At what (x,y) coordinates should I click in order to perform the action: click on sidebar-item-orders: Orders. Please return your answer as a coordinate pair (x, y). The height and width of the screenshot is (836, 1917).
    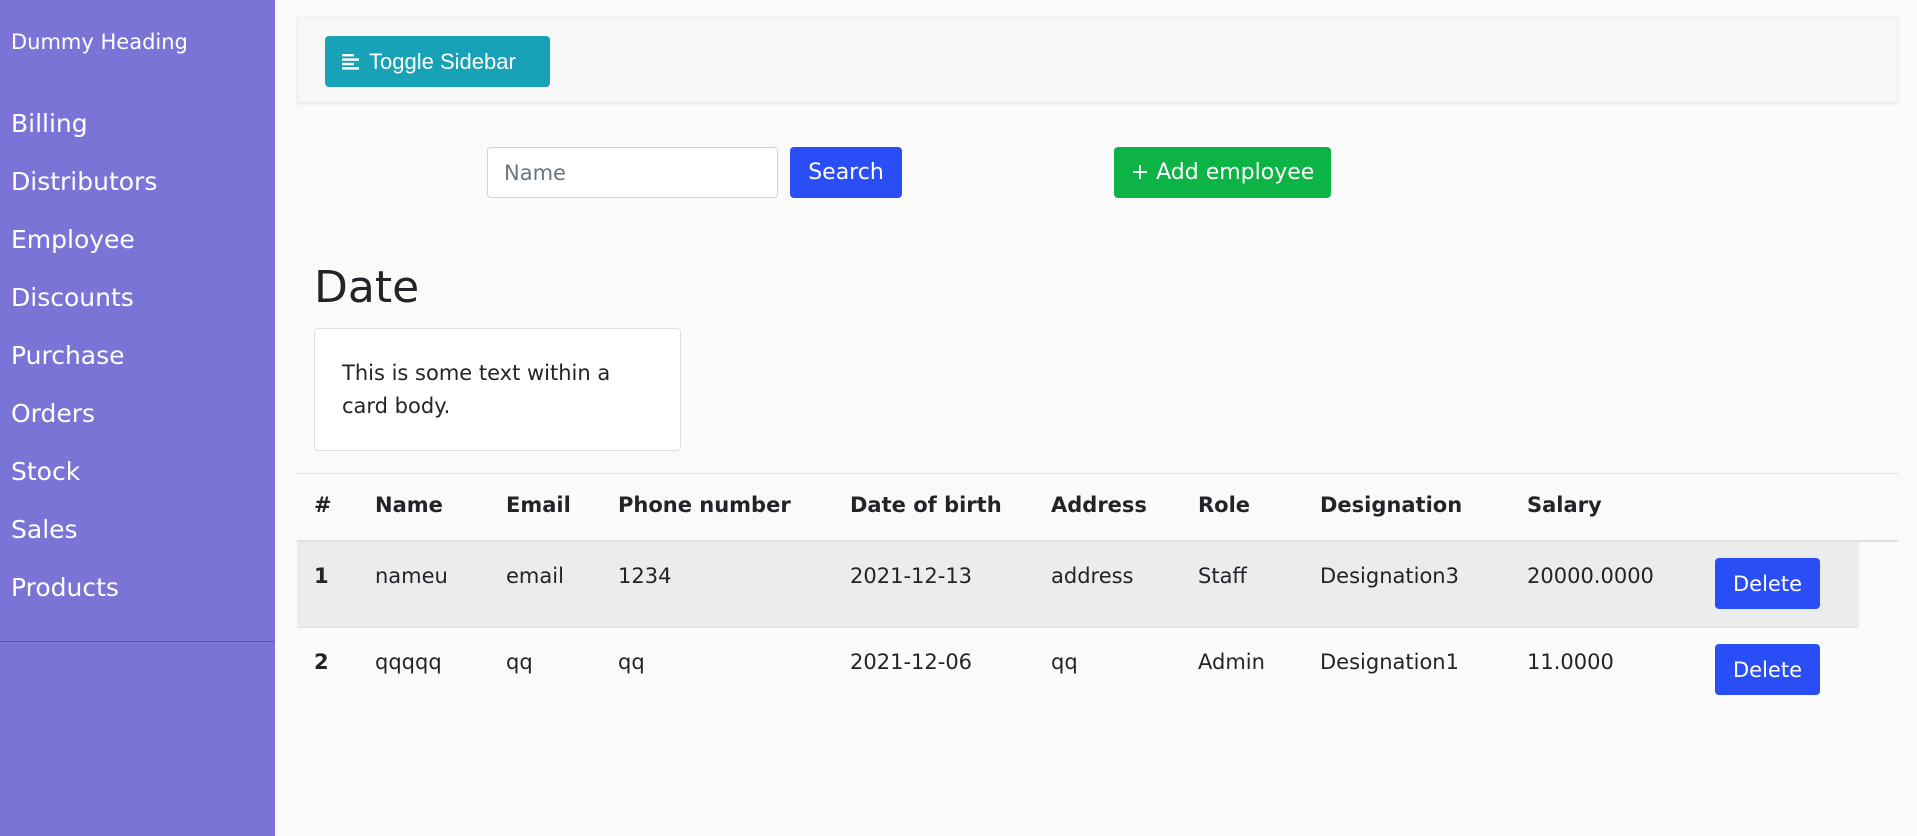
    Looking at the image, I should click on (137, 419).